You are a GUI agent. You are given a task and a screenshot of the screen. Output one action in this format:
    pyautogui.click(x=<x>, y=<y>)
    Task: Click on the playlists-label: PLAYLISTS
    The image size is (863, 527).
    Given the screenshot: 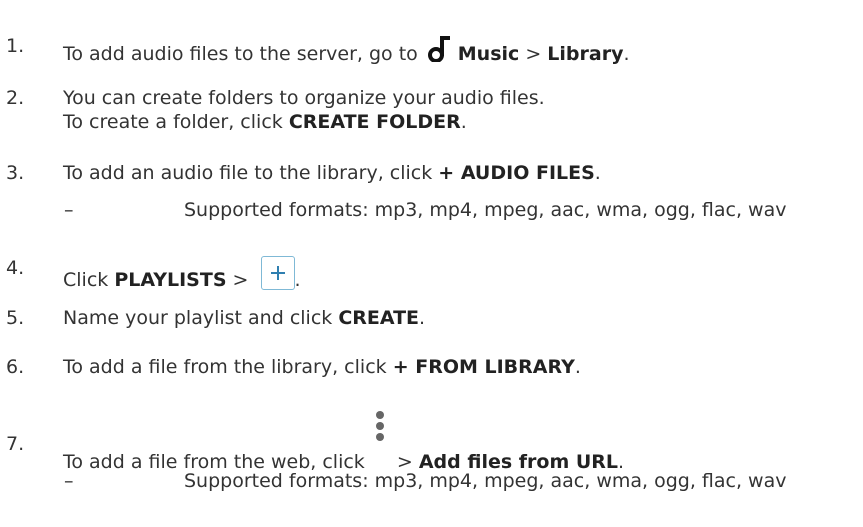 What is the action you would take?
    pyautogui.click(x=170, y=280)
    